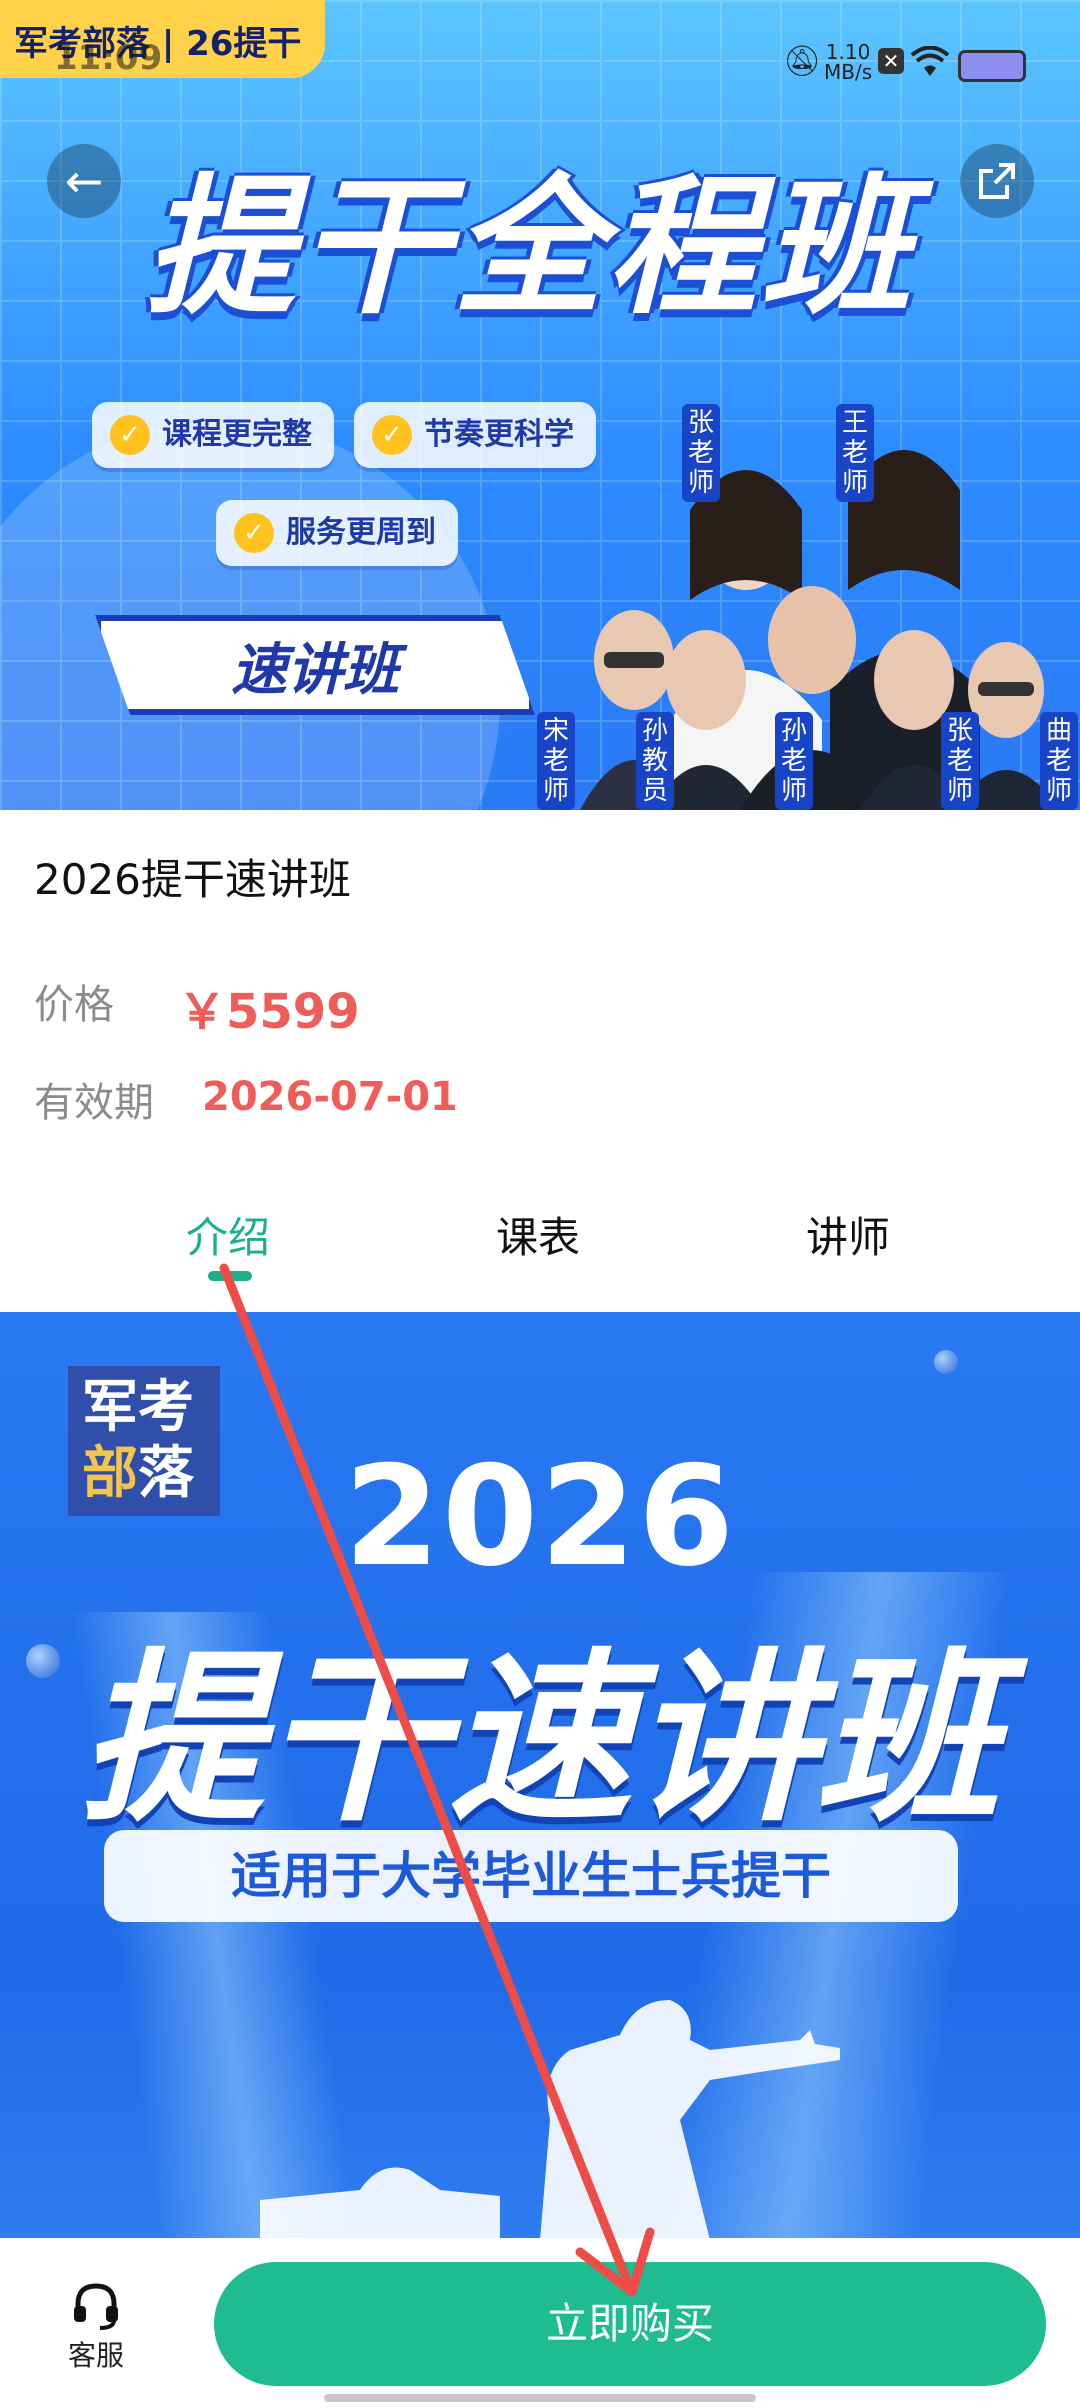 This screenshot has width=1080, height=2408. I want to click on wifi-icon, so click(930, 61).